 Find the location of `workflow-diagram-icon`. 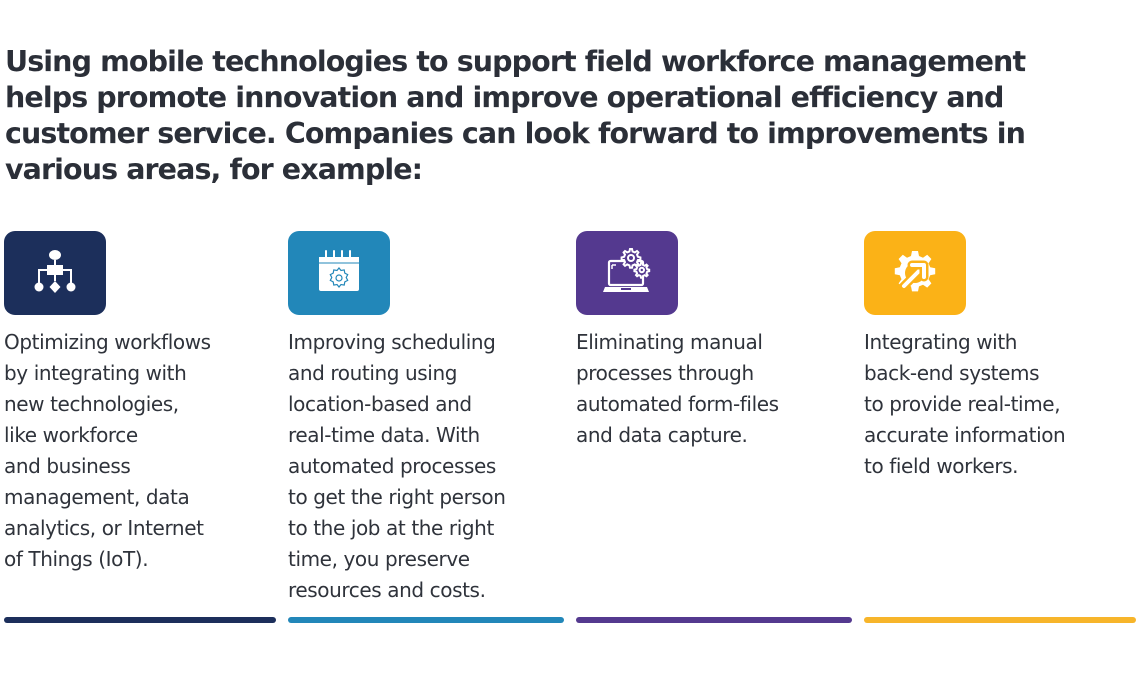

workflow-diagram-icon is located at coordinates (55, 271).